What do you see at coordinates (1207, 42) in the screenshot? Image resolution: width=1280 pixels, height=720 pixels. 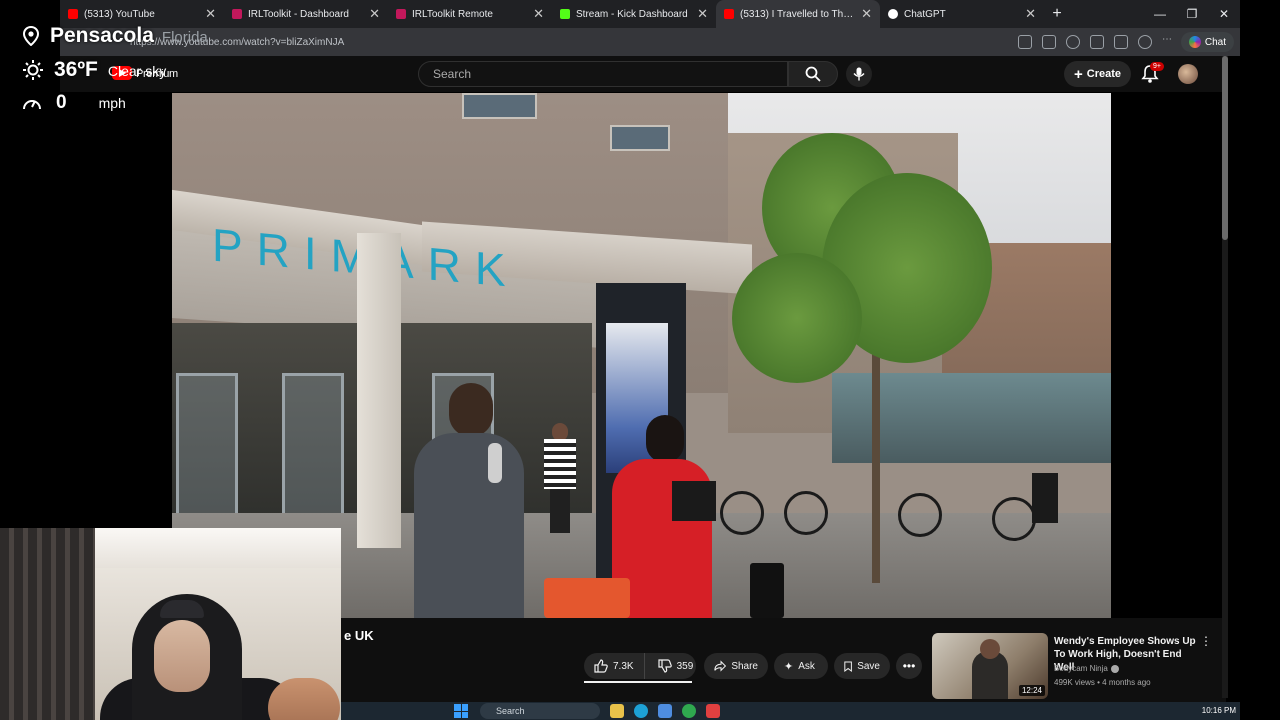 I see `copilot-chat-button: Chat` at bounding box center [1207, 42].